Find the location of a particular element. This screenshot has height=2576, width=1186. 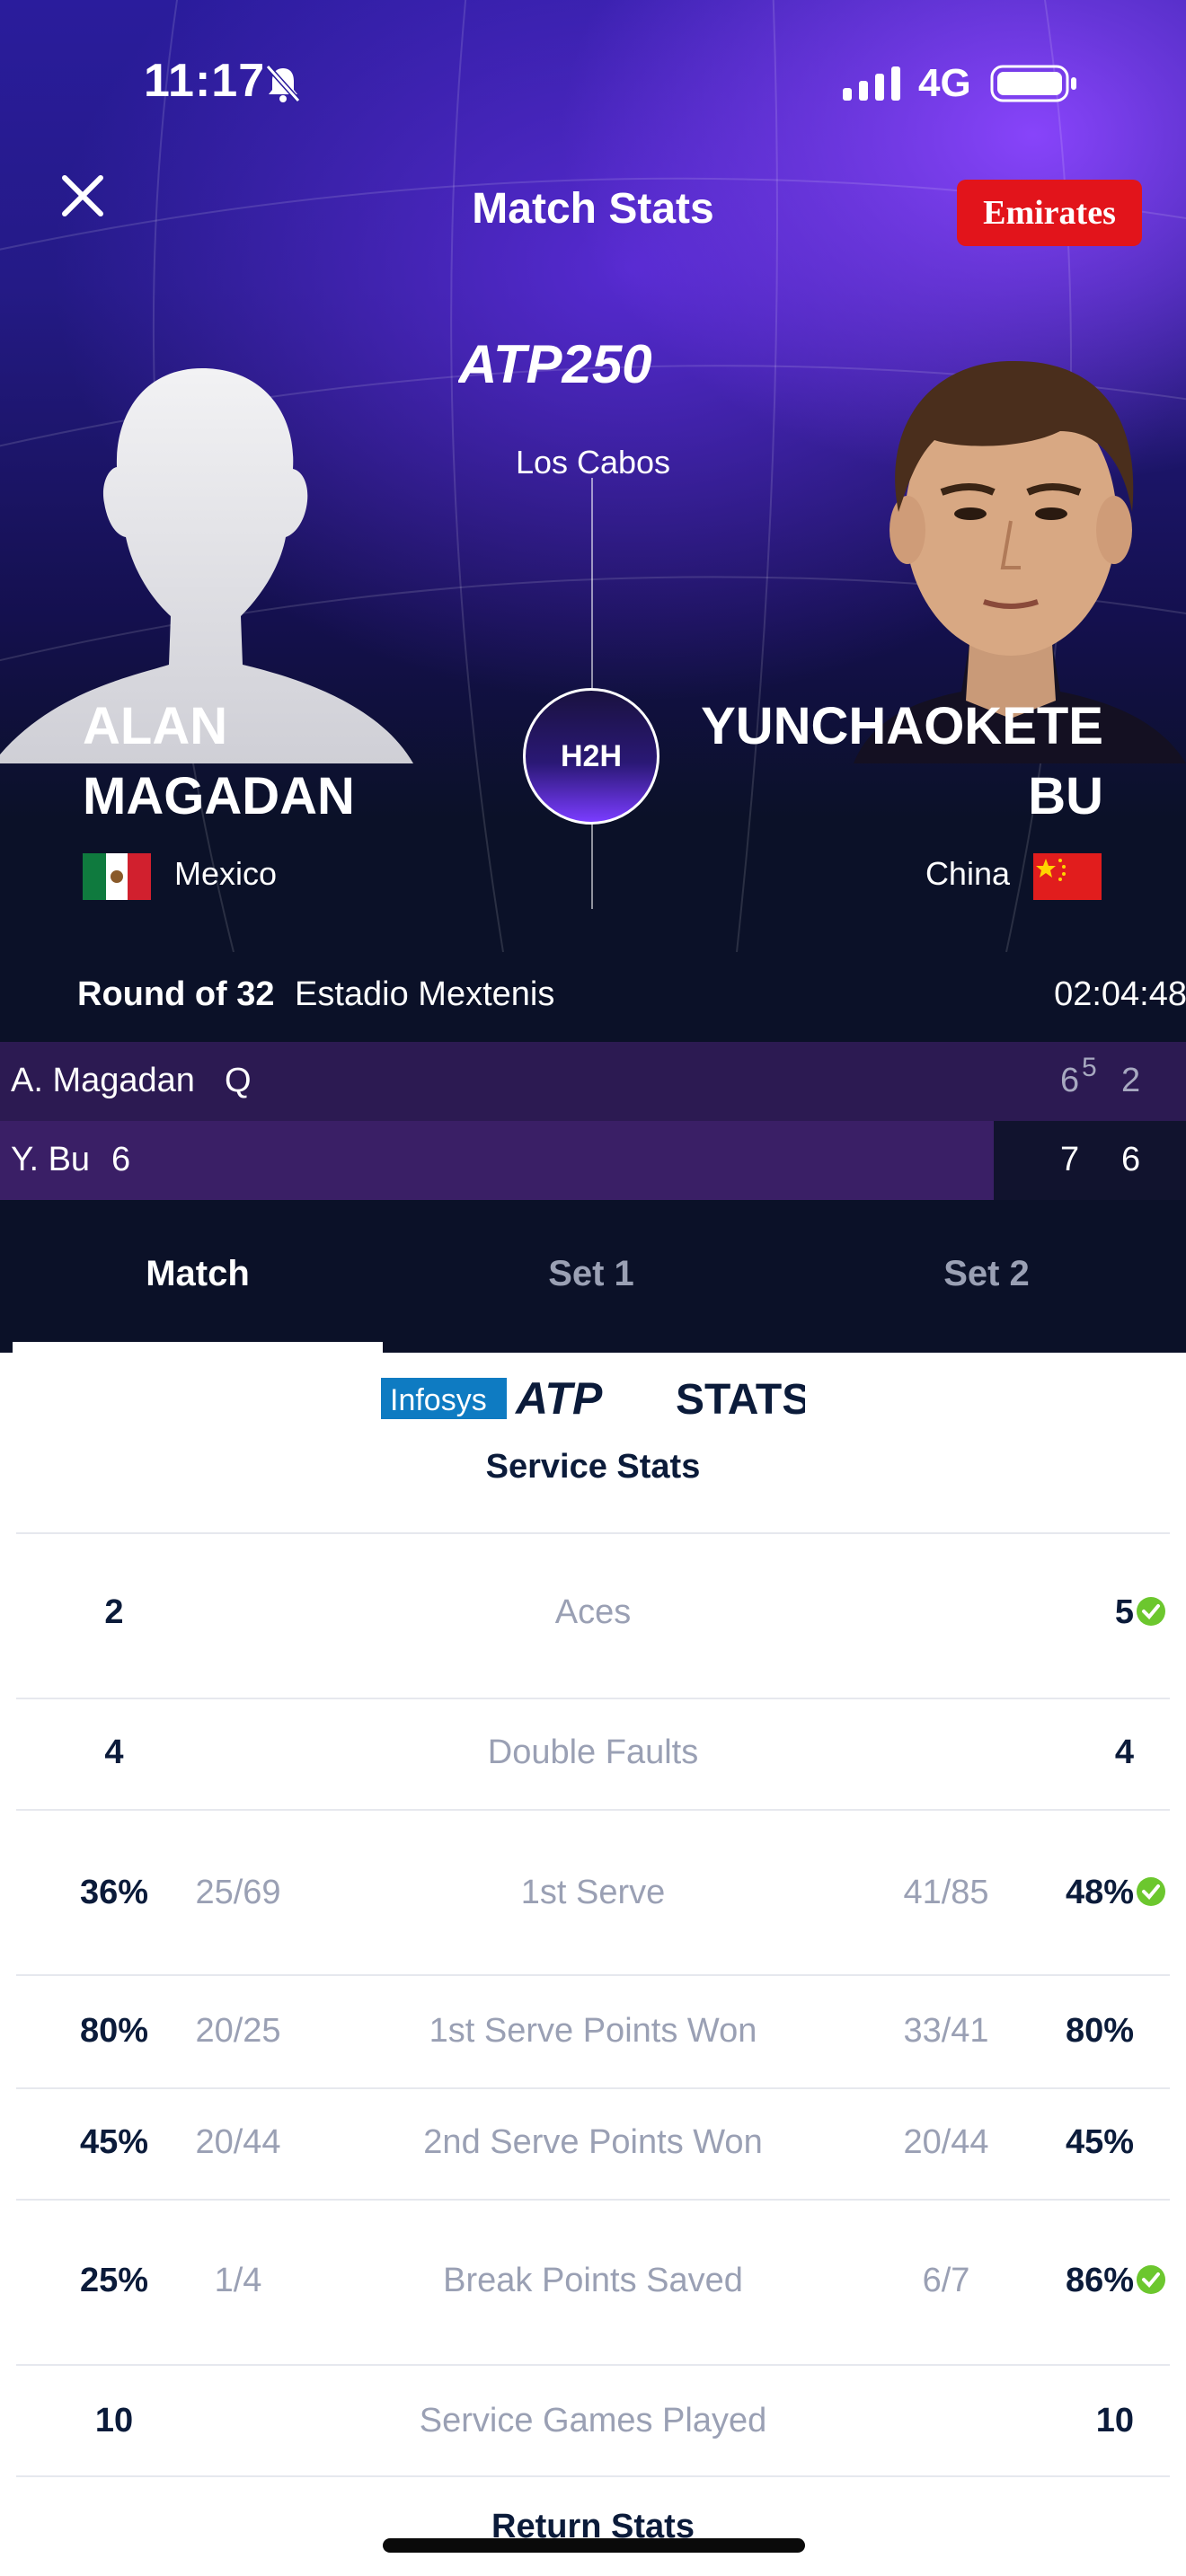

china-flag-icon is located at coordinates (1067, 876).